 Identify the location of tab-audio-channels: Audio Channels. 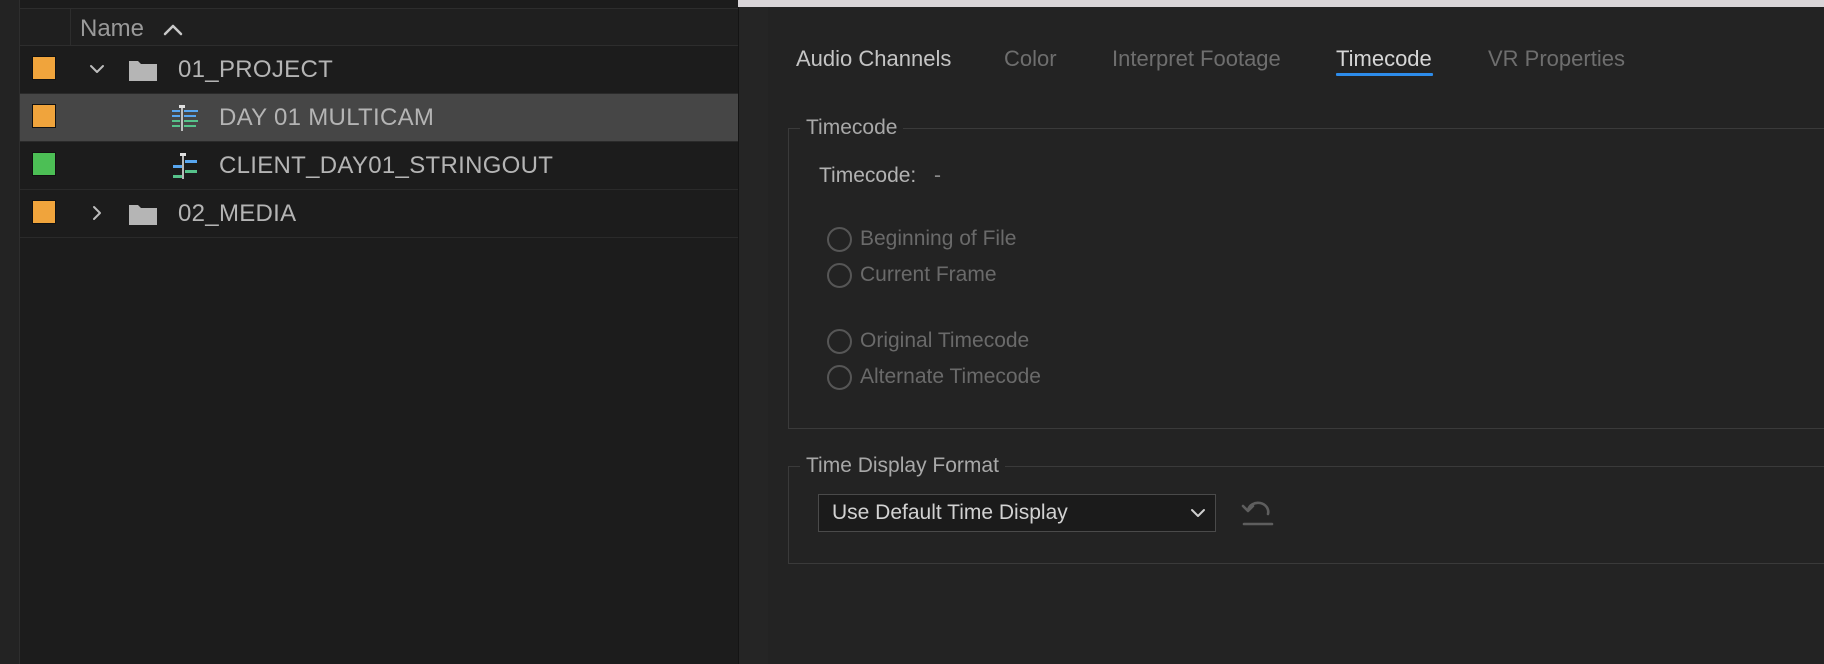
(873, 59).